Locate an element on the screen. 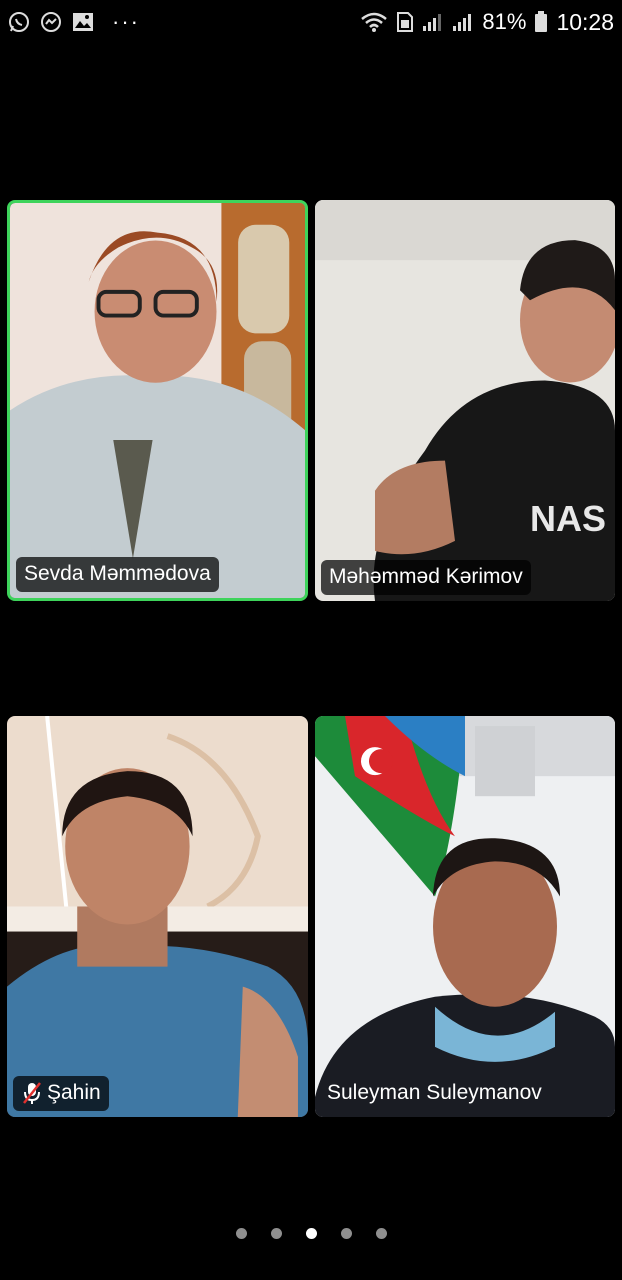  microphone-muted-icon is located at coordinates (32, 1093).